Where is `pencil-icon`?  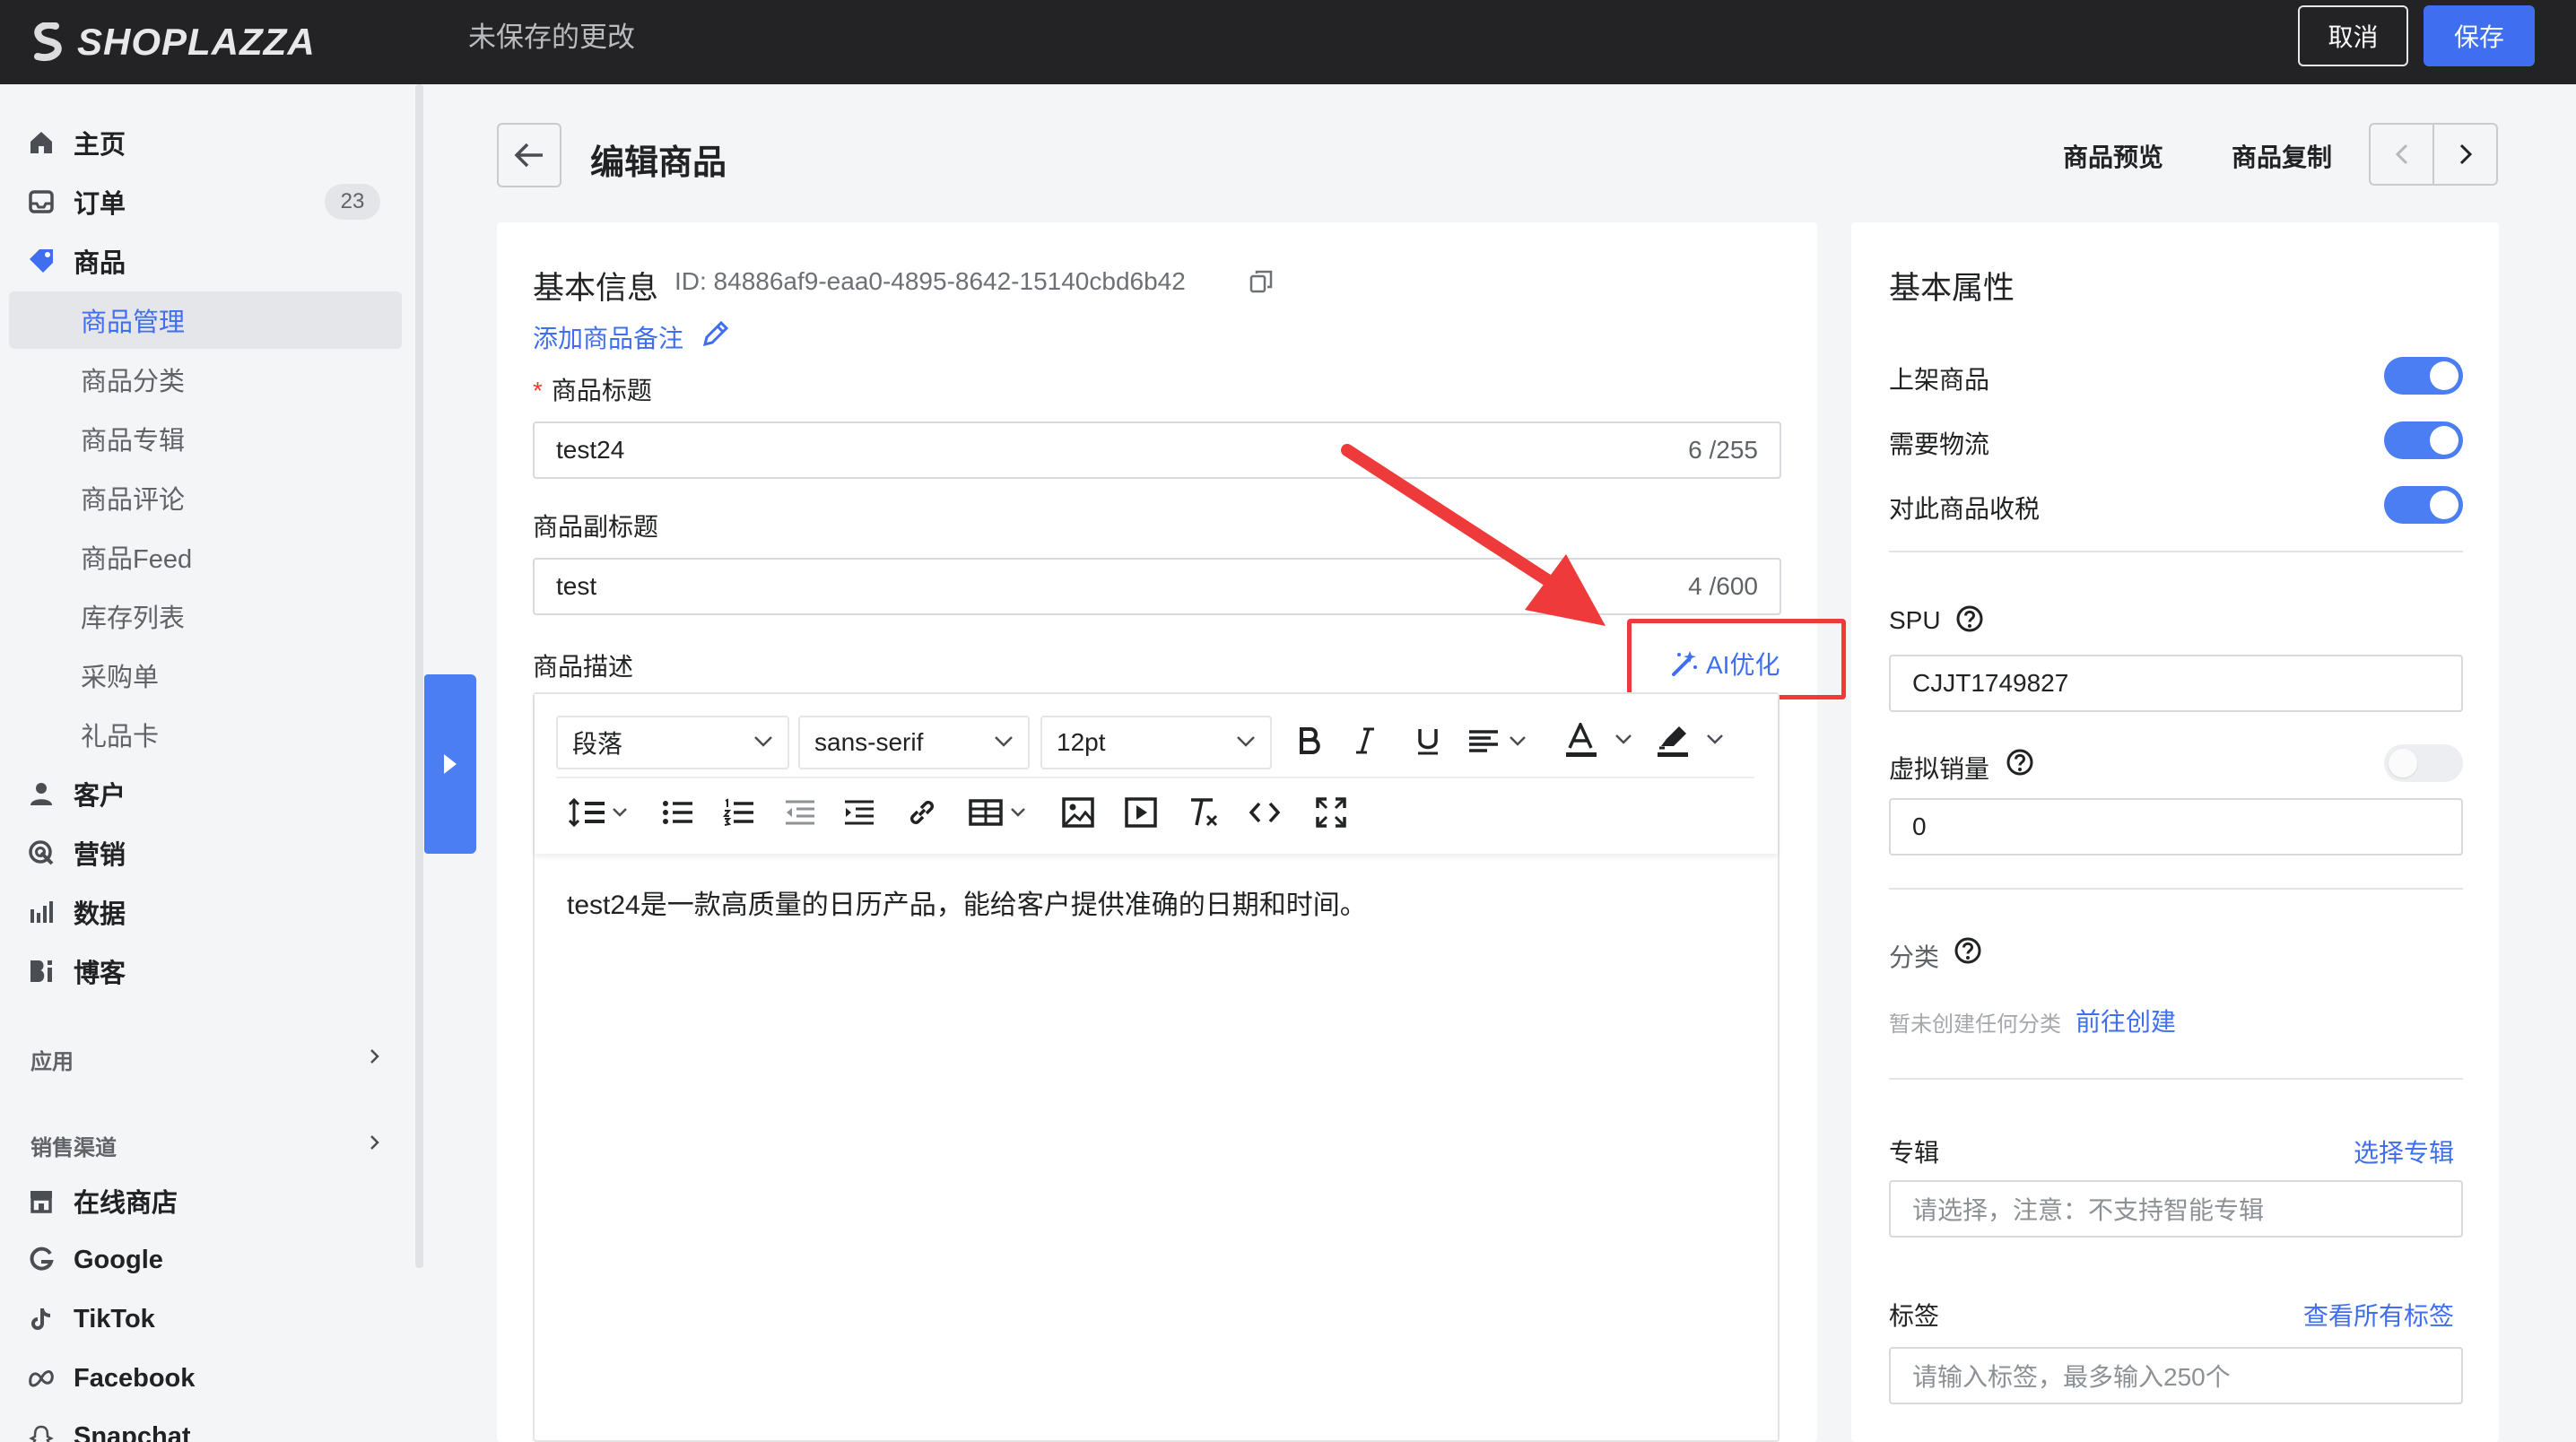 pencil-icon is located at coordinates (715, 334).